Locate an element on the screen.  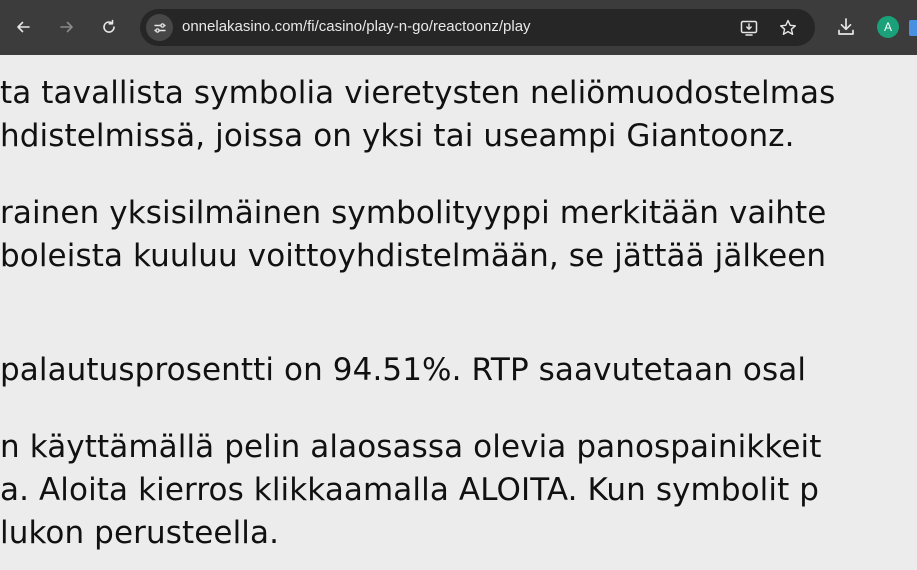
text-line: lukon perusteella. is located at coordinates (140, 533).